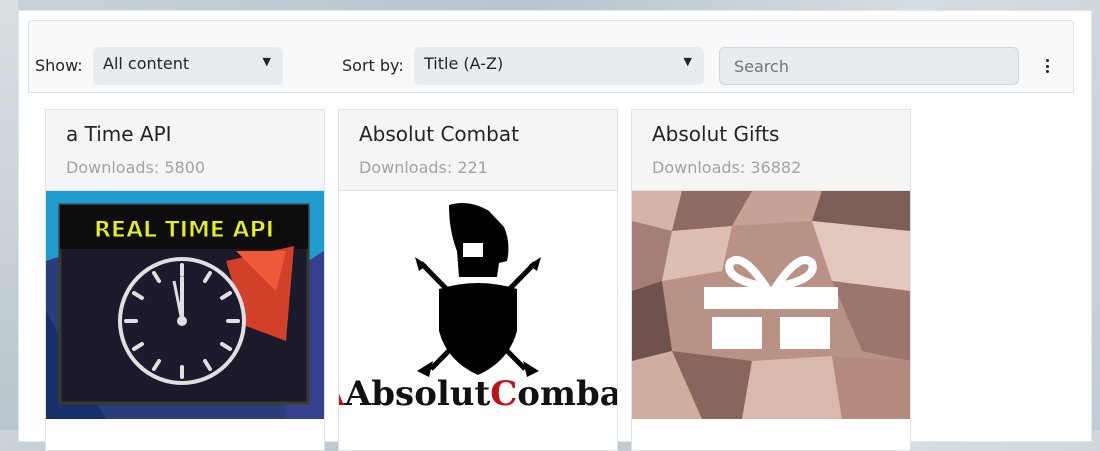 This screenshot has width=1100, height=451. Describe the element at coordinates (771, 305) in the screenshot. I see `card-thumbnail` at that location.